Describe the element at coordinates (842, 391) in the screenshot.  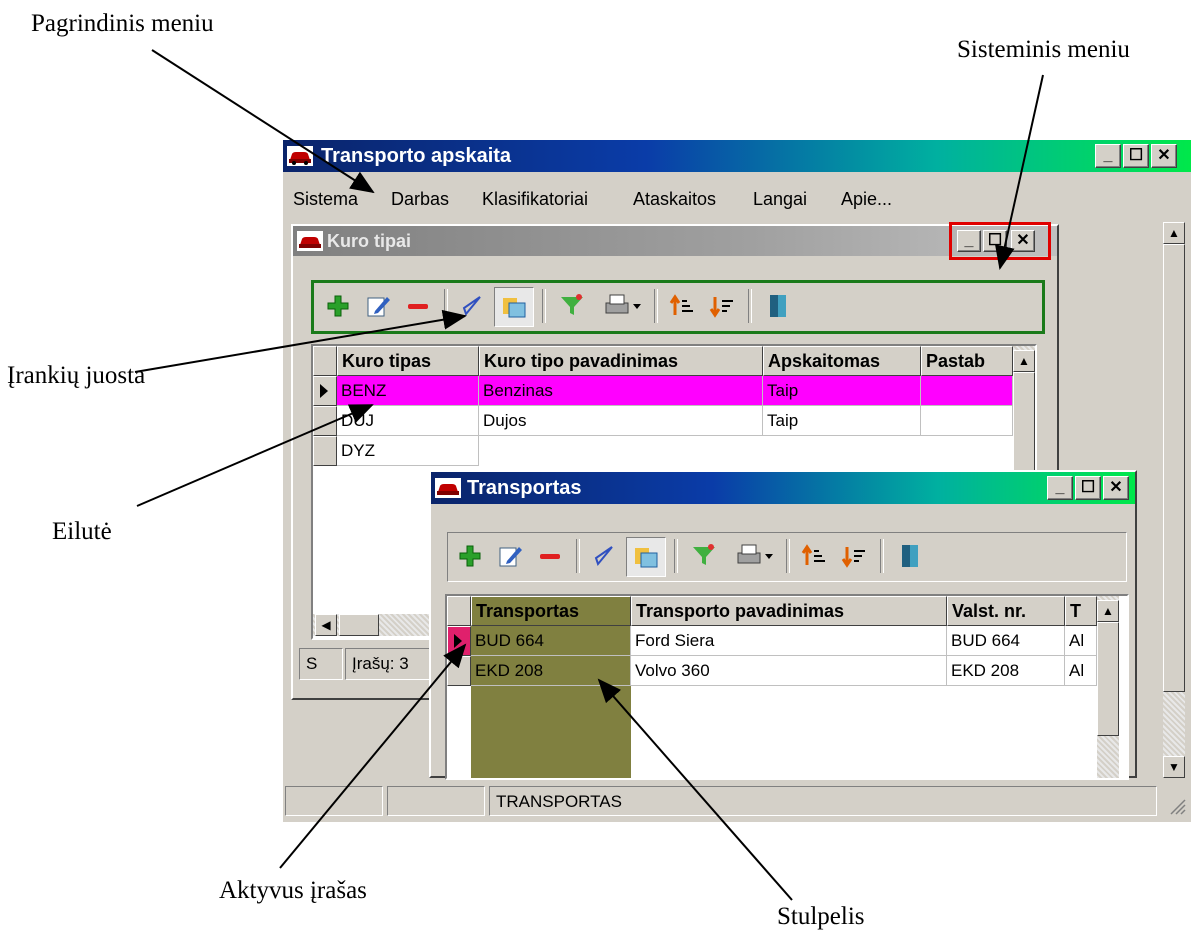
I see `cell: Taip` at that location.